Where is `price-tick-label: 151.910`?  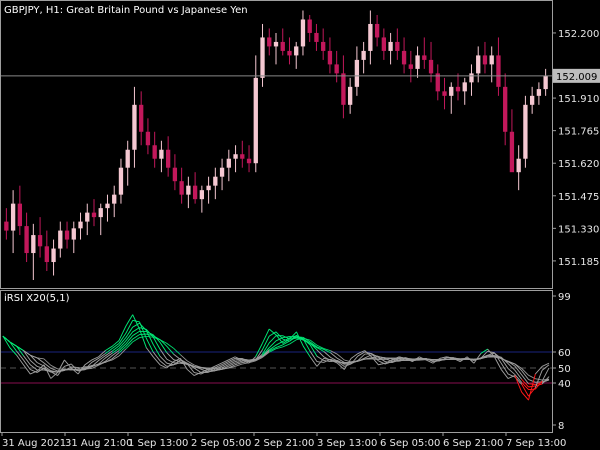
price-tick-label: 151.910 is located at coordinates (578, 99).